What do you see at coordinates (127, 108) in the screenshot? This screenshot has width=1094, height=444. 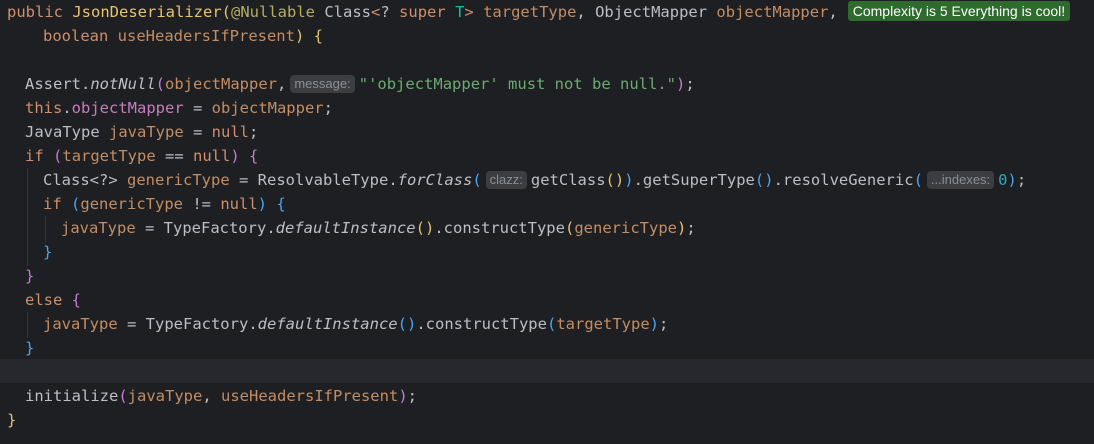 I see `field-ref: objectMapper` at bounding box center [127, 108].